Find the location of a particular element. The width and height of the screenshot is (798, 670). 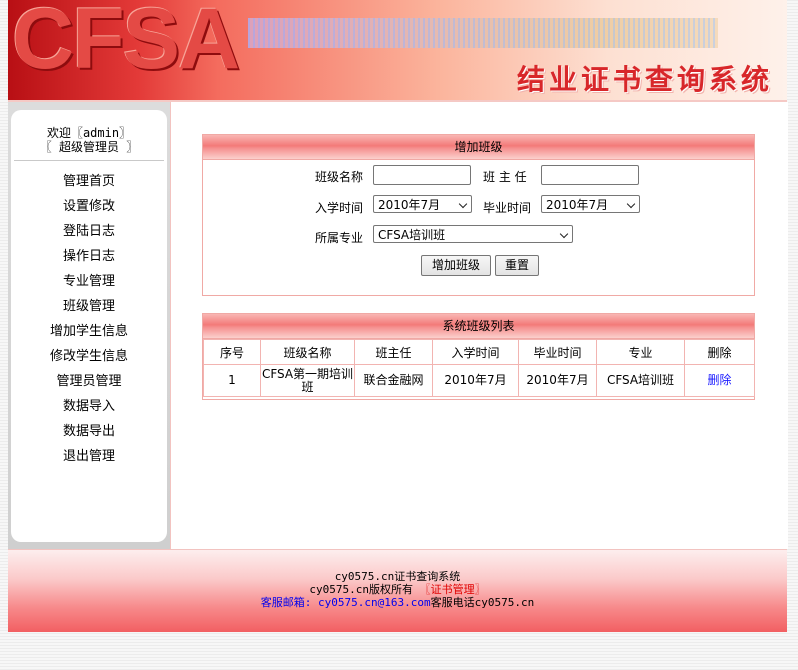

teacher-label: 班 主 任 is located at coordinates (505, 177).